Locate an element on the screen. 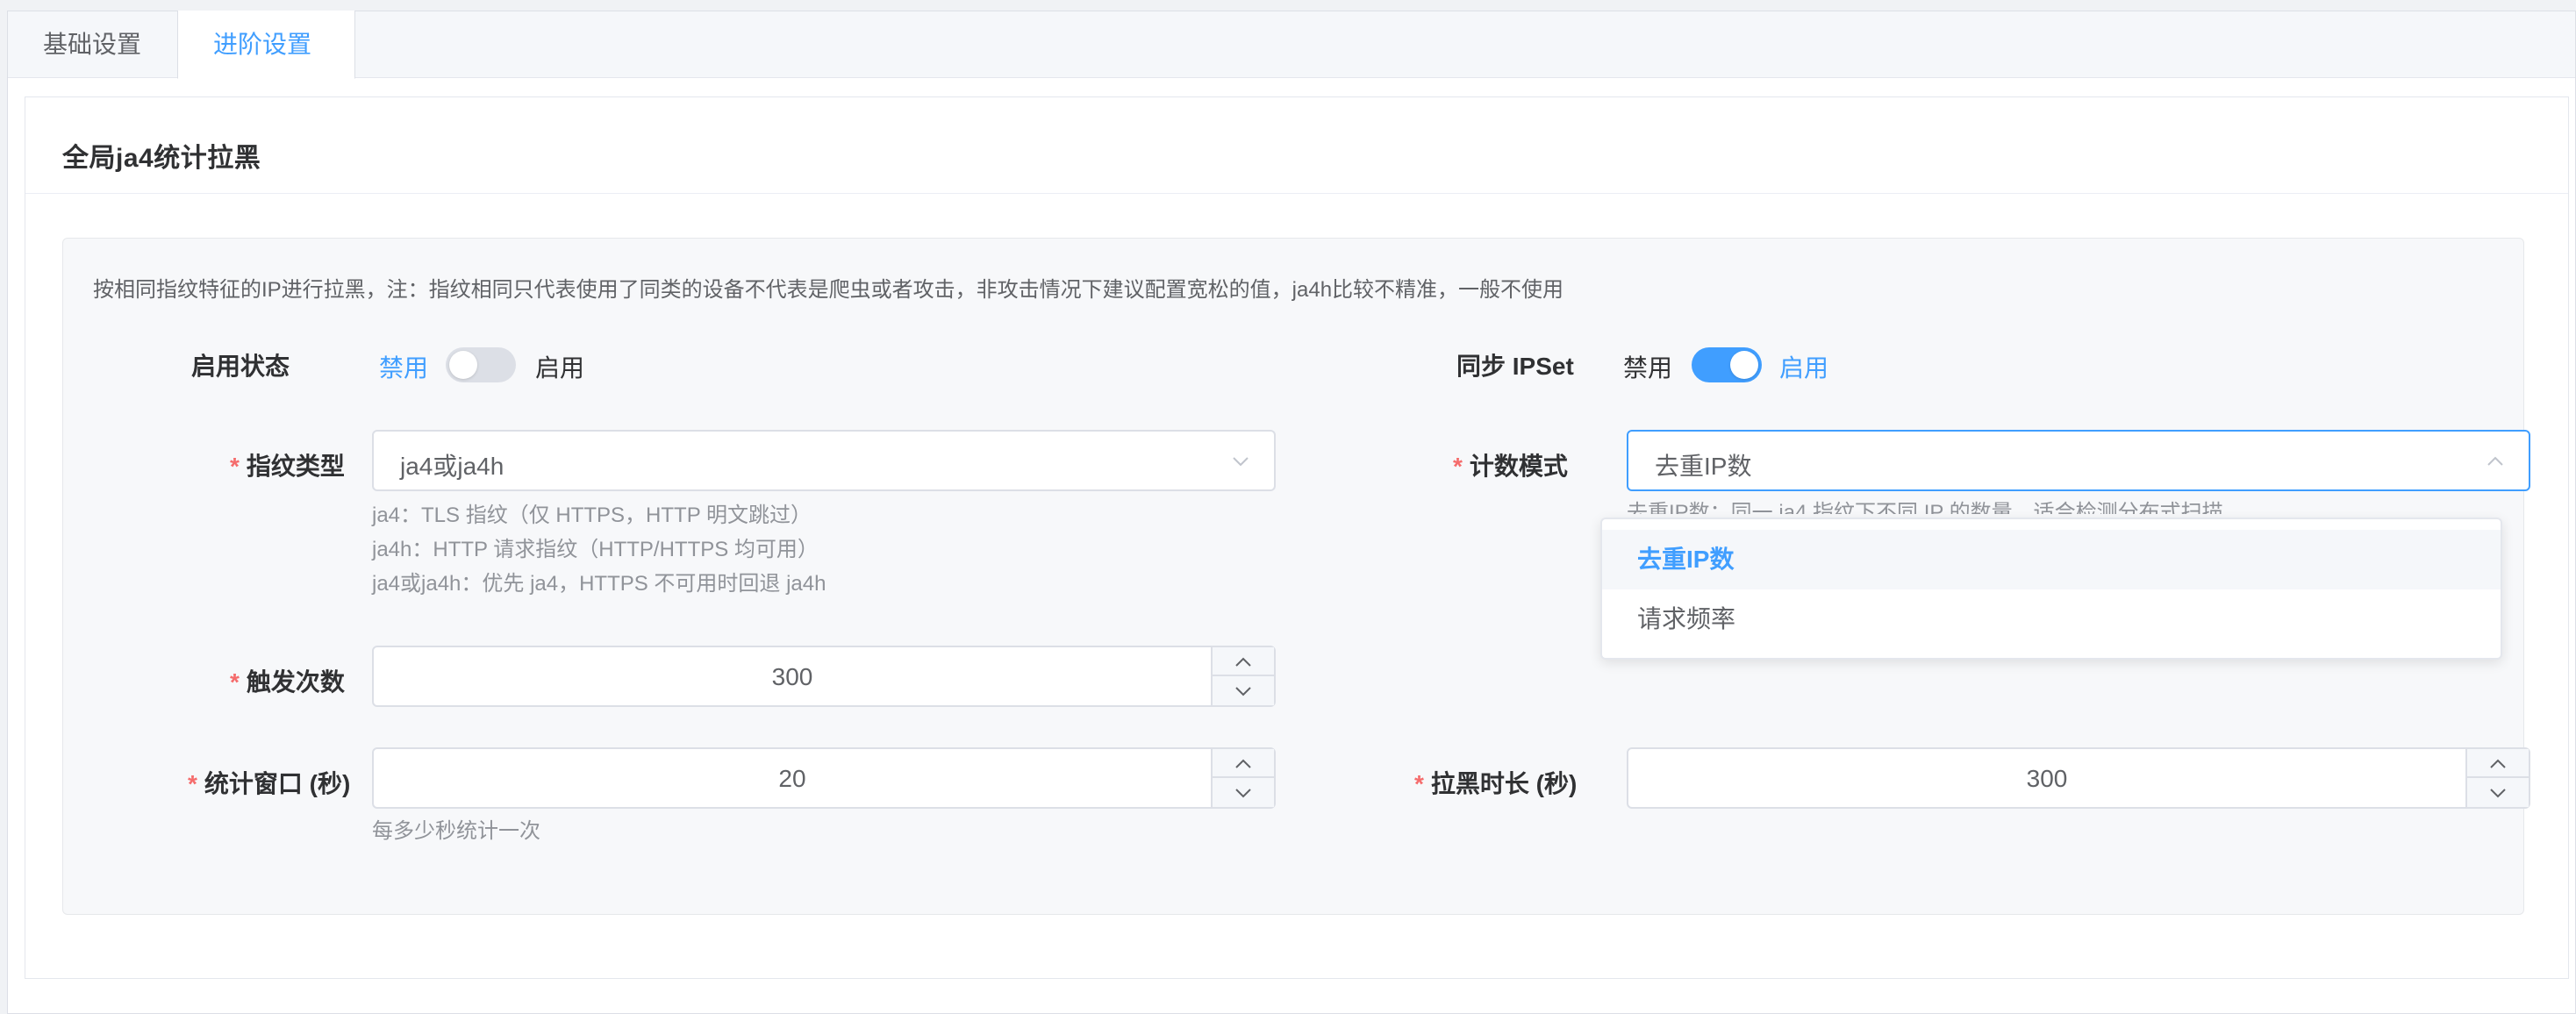 The image size is (2576, 1014). trigger-count-label: * 触发次数 is located at coordinates (287, 680).